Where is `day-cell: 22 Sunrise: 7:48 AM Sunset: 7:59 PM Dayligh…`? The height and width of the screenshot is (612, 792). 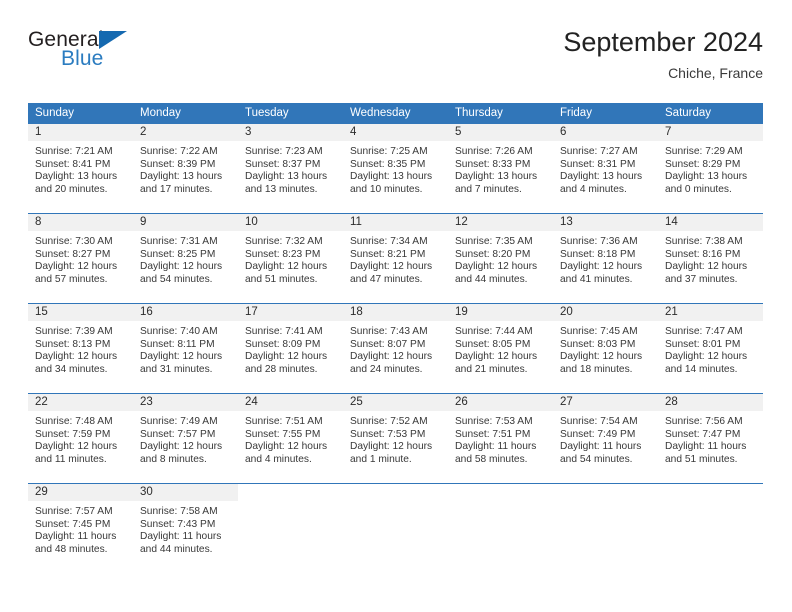
day-cell: 22 Sunrise: 7:48 AM Sunset: 7:59 PM Dayligh… is located at coordinates (80, 438).